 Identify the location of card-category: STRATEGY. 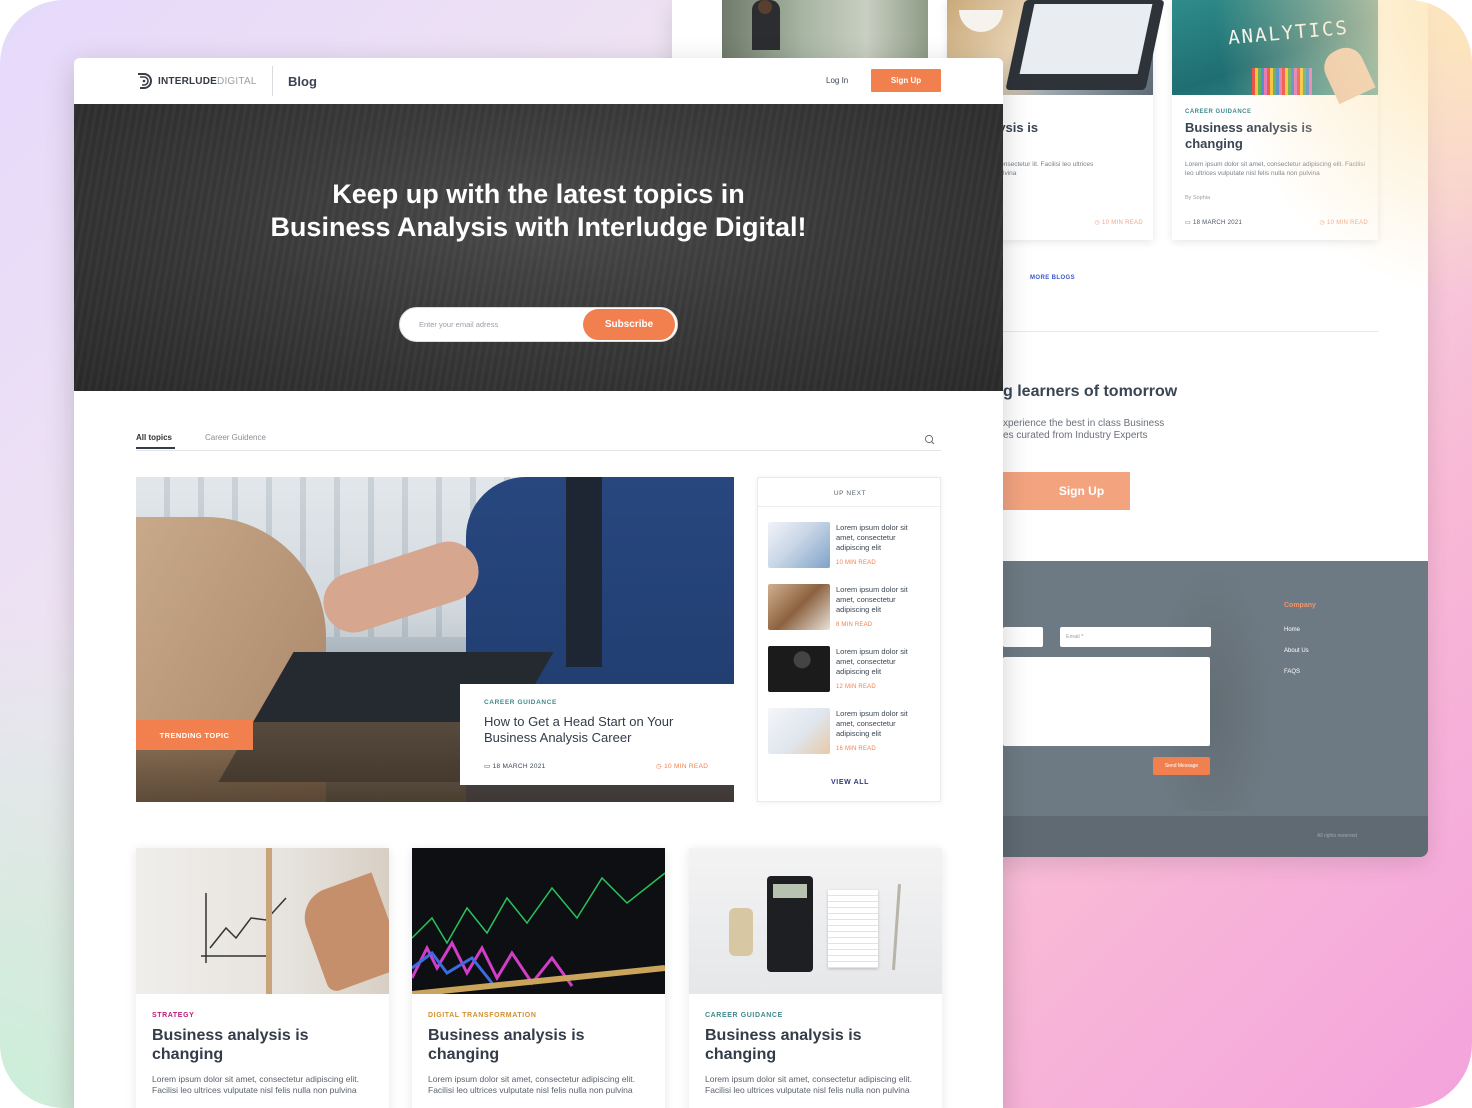
(173, 1015).